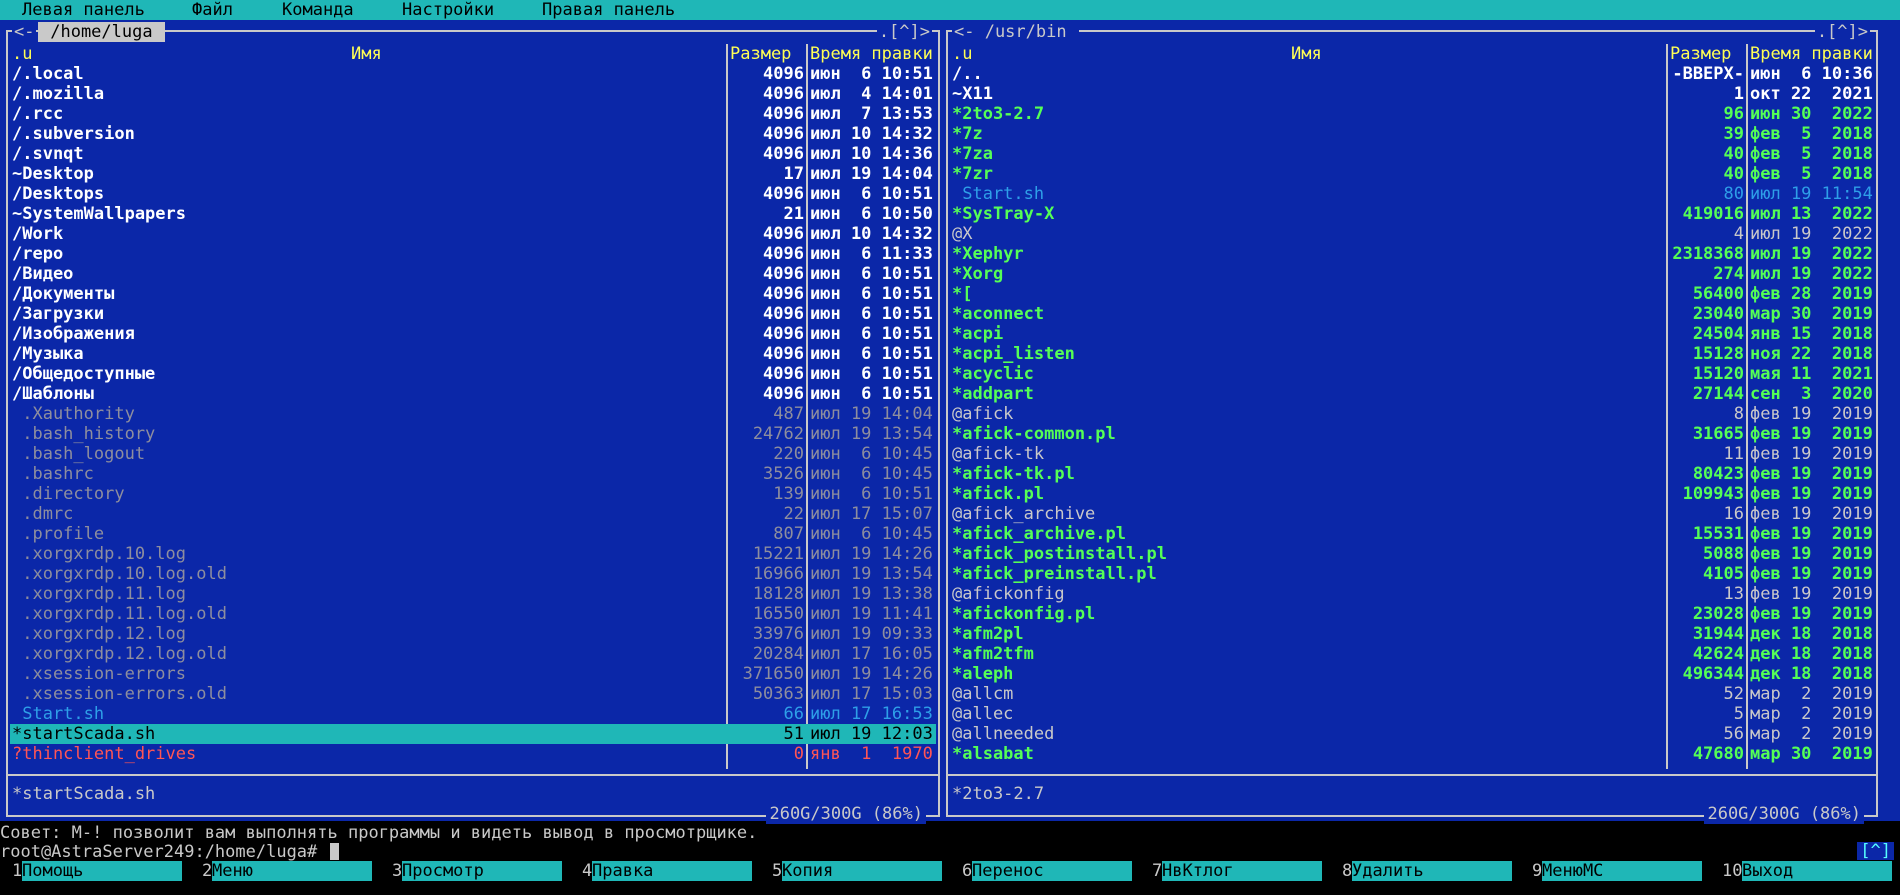 The height and width of the screenshot is (895, 1900). What do you see at coordinates (1413, 354) in the screenshot?
I see `right-file-row: *acpi_listen 15128 ноя 22 2018` at bounding box center [1413, 354].